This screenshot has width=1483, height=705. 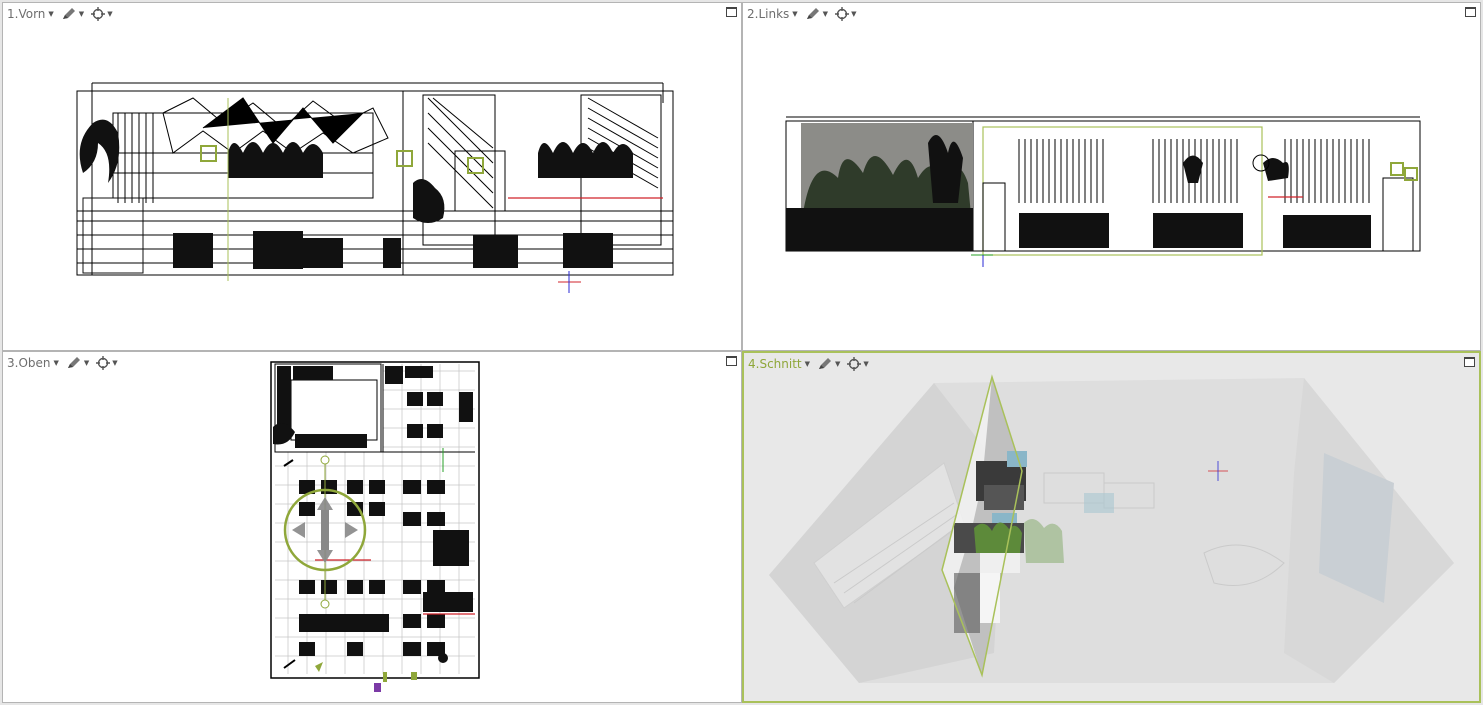 What do you see at coordinates (768, 14) in the screenshot?
I see `viewport-title: 2.Links` at bounding box center [768, 14].